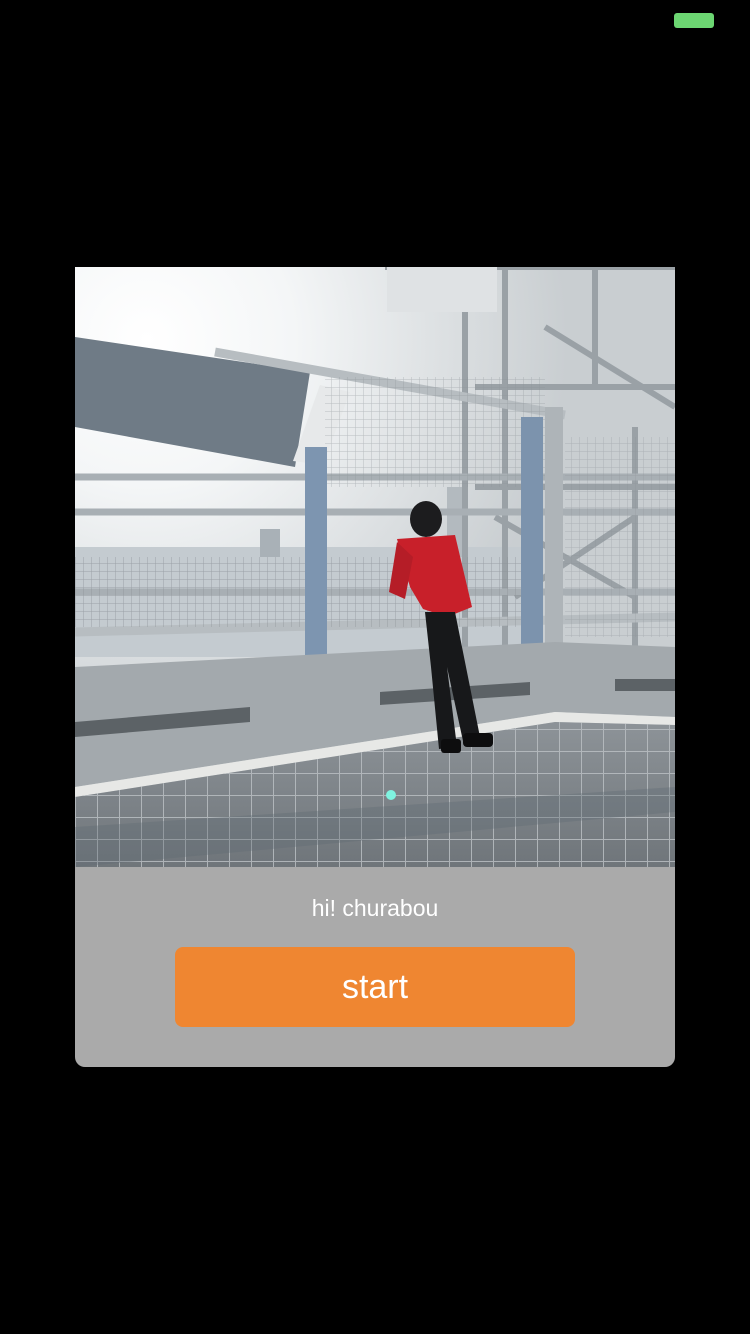 This screenshot has width=750, height=1334. Describe the element at coordinates (375, 908) in the screenshot. I see `greeting-text: hi! churabou` at that location.